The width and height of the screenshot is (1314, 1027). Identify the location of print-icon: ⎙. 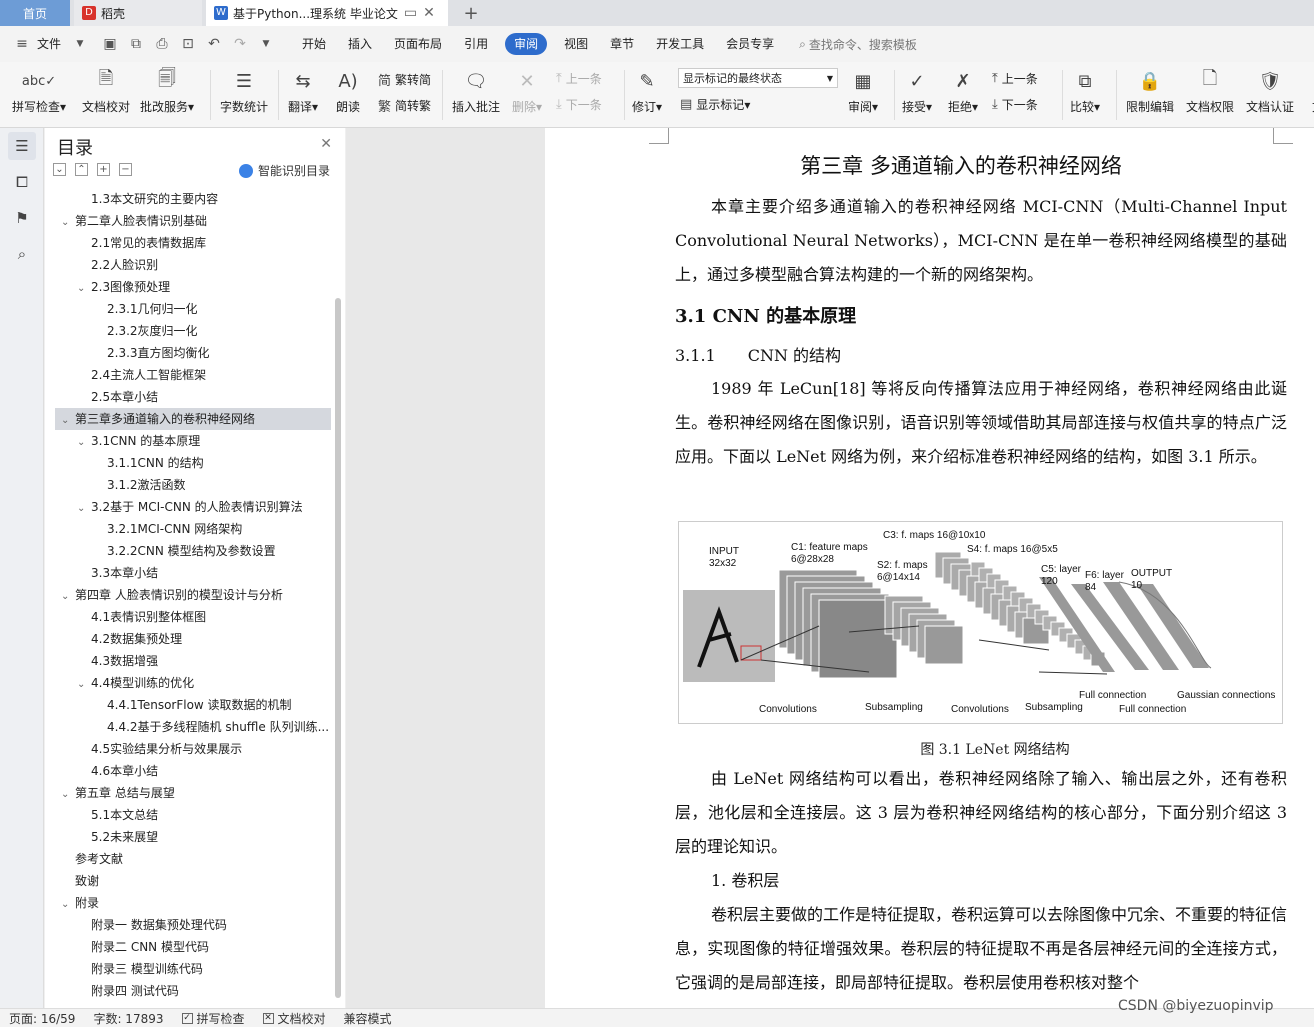
(162, 44).